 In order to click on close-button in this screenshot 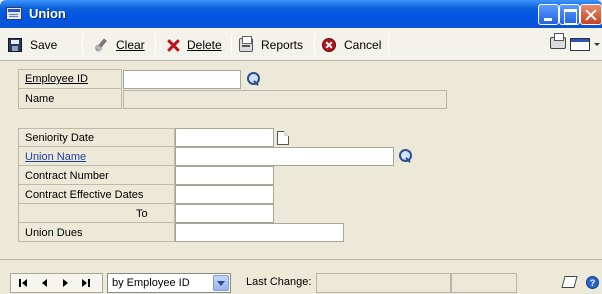, I will do `click(591, 14)`.